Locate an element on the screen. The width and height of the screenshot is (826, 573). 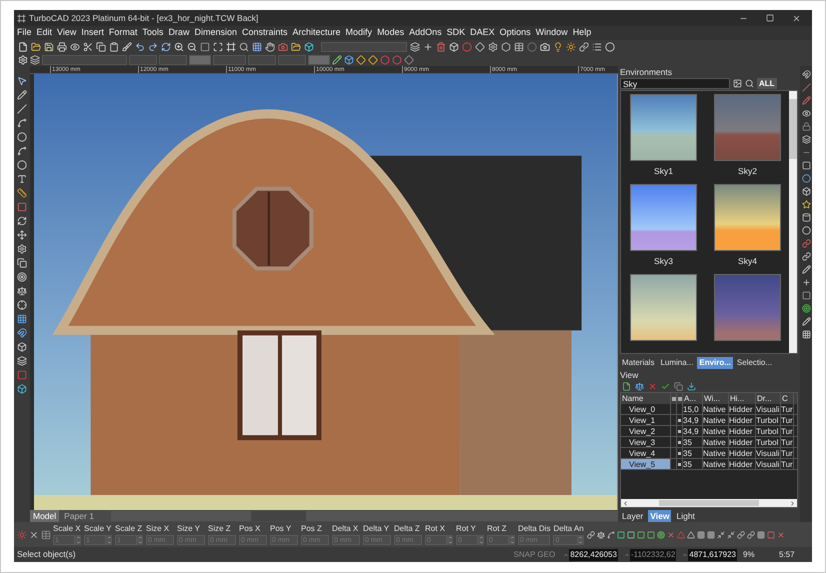
scale-icon is located at coordinates (22, 291).